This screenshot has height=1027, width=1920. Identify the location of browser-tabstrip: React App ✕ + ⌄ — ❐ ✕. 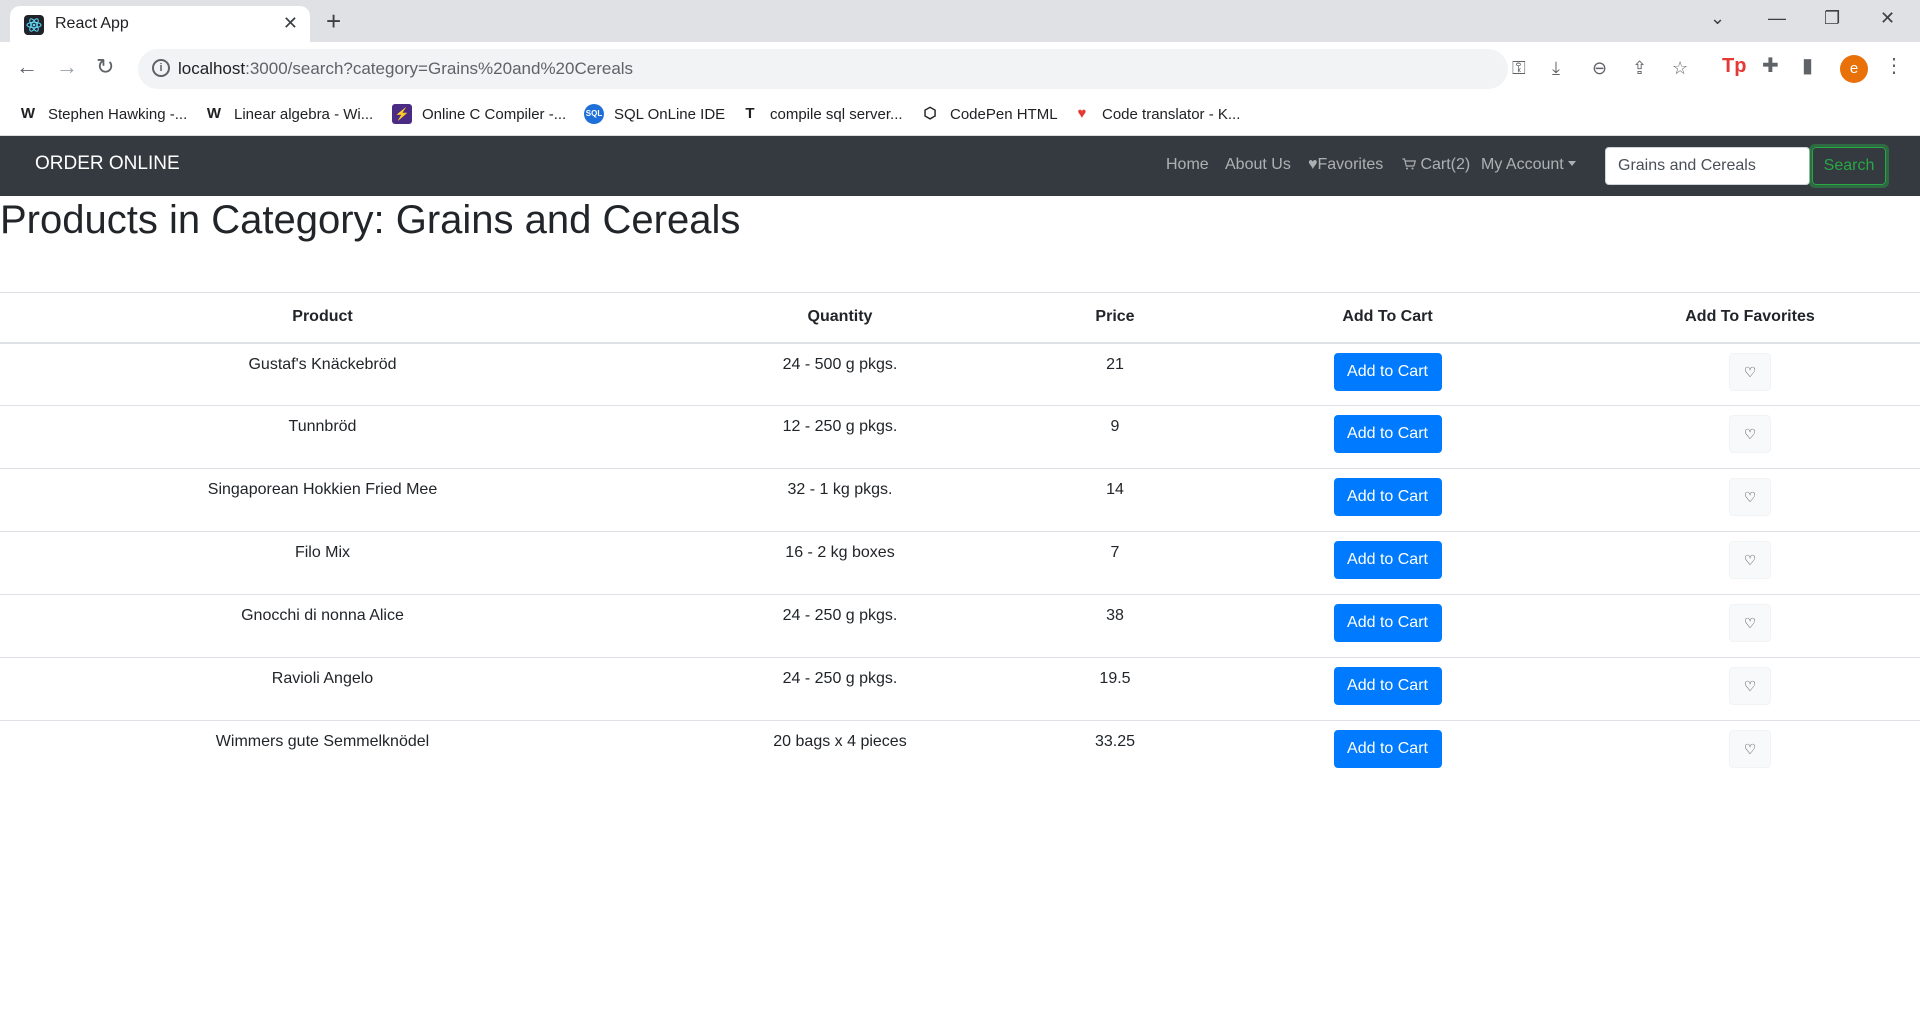
(960, 21).